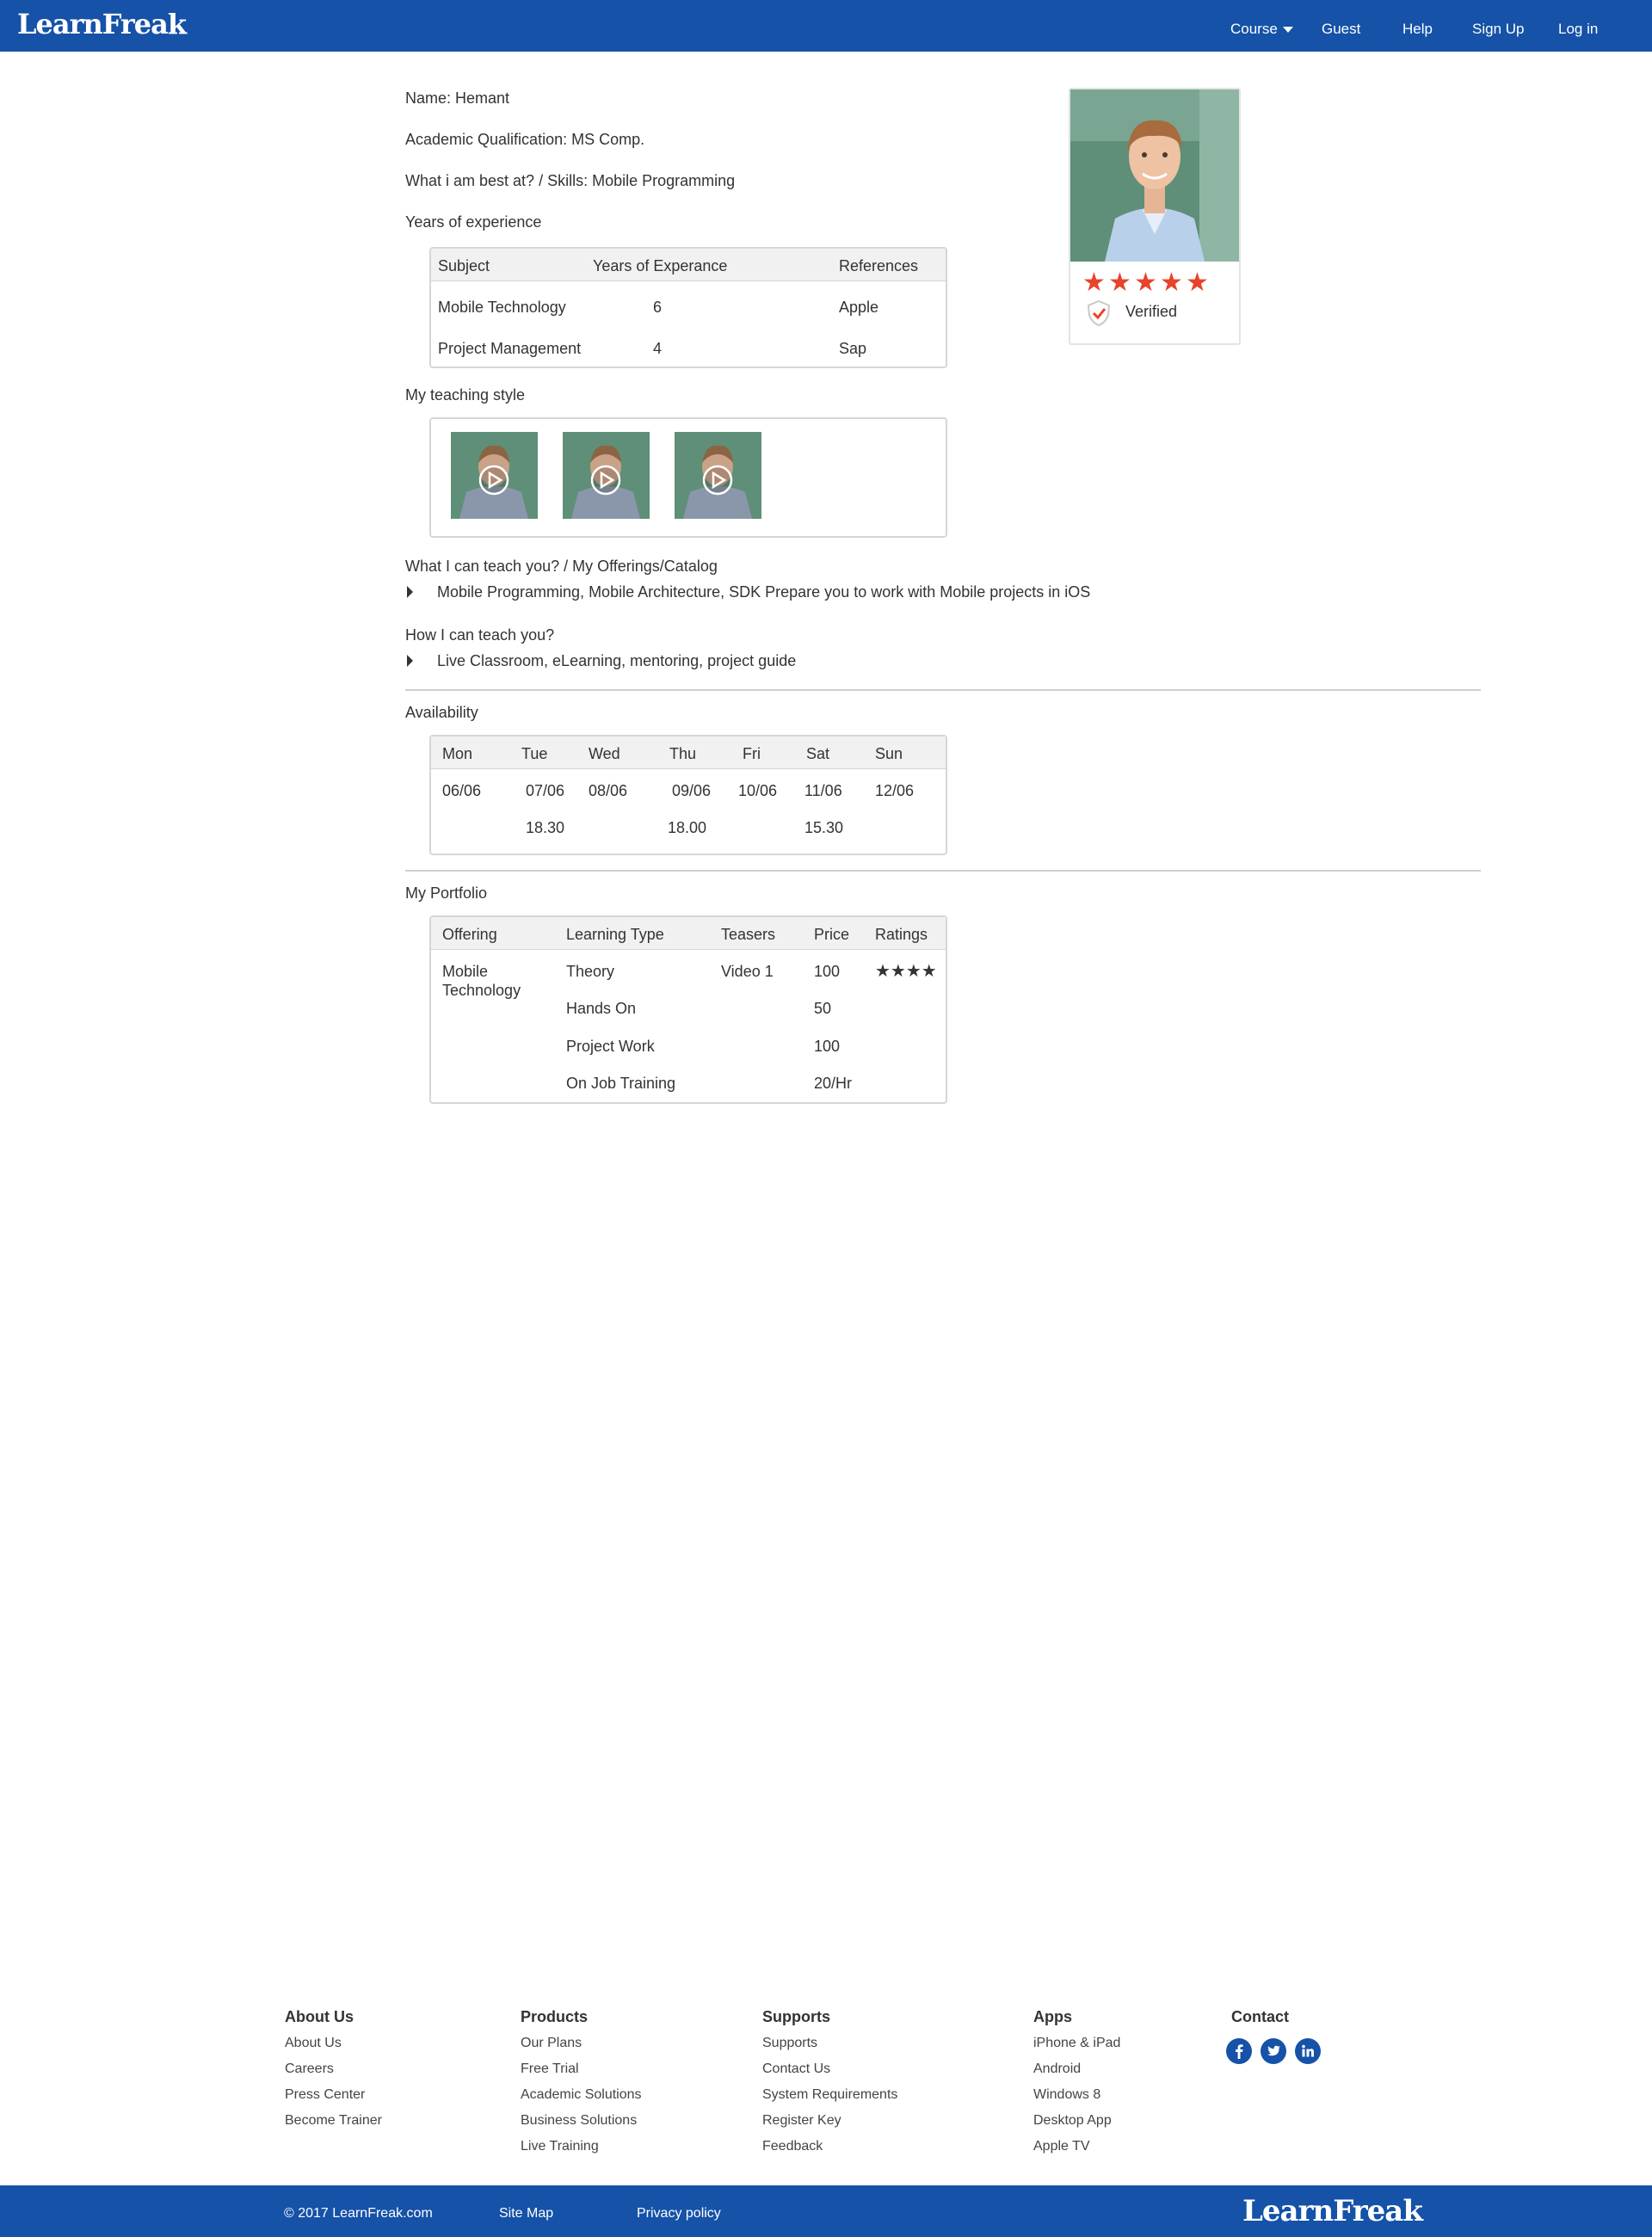 This screenshot has width=1652, height=2237. What do you see at coordinates (461, 791) in the screenshot?
I see `date-cell: 06/06` at bounding box center [461, 791].